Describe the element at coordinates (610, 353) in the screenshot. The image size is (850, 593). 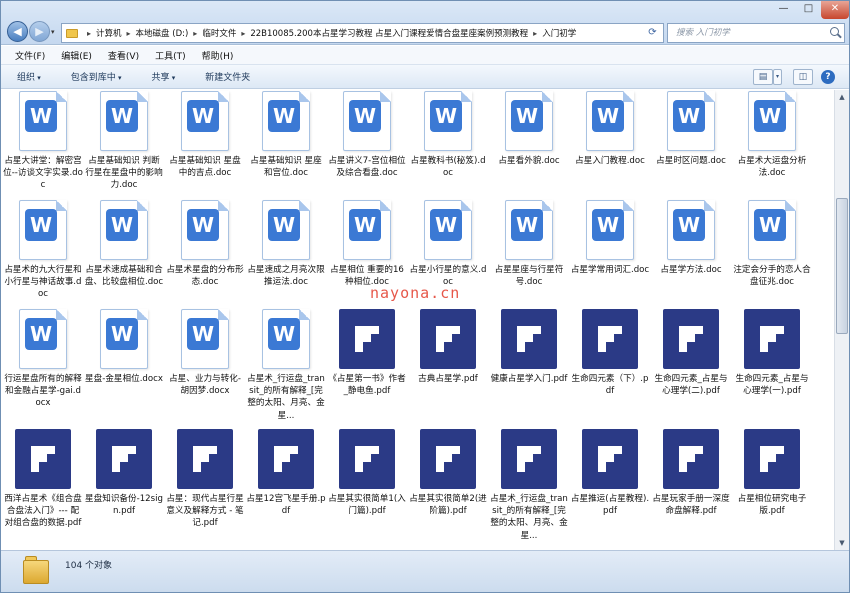
I see `file-item: 生命四元素（下）.pdf` at that location.